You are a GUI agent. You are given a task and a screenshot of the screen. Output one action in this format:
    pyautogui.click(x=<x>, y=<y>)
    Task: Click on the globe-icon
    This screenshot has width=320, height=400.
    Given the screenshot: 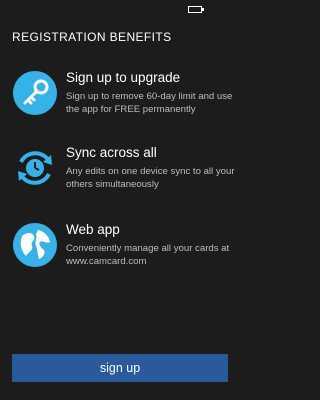 What is the action you would take?
    pyautogui.click(x=35, y=245)
    